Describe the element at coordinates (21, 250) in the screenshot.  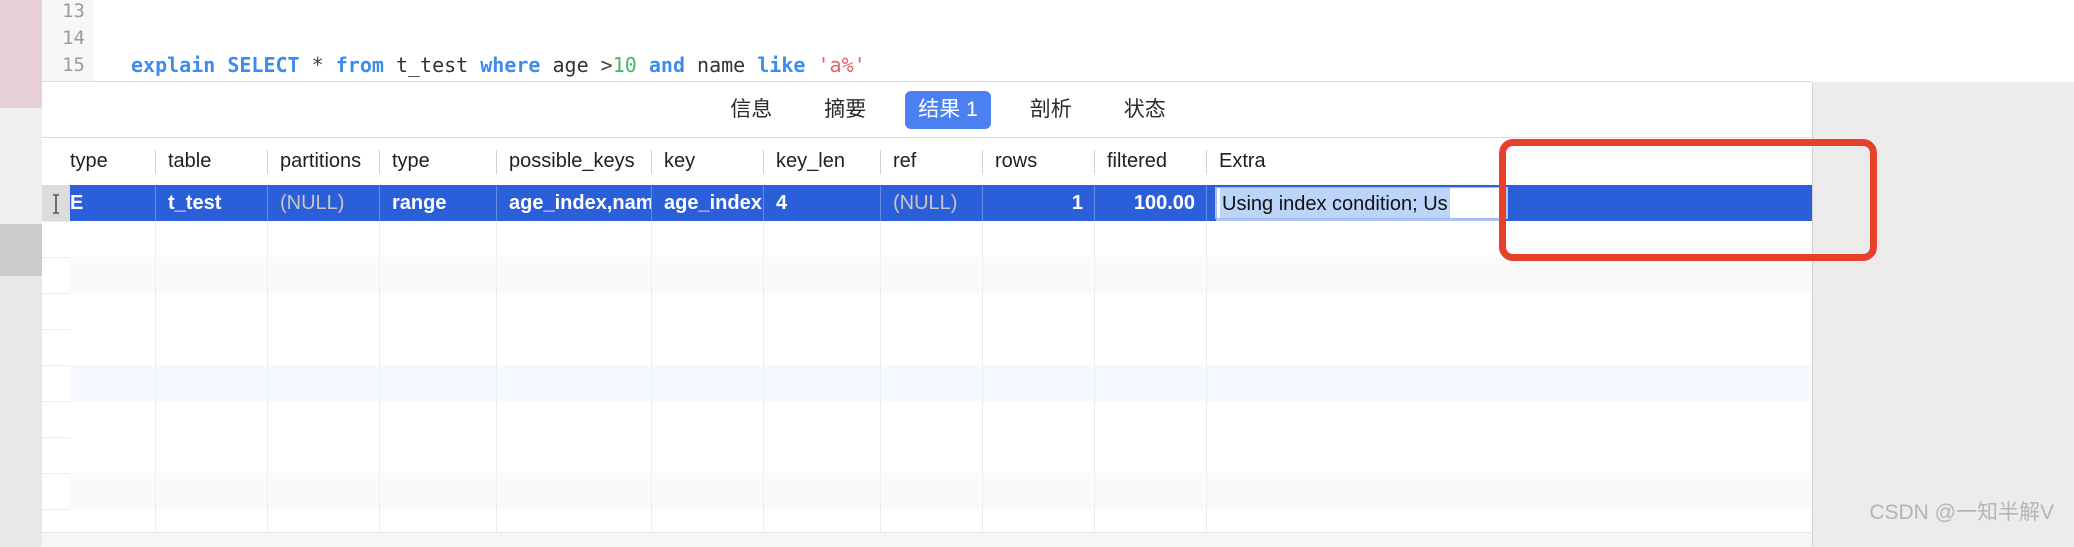
I see `rail-segment-thumb` at that location.